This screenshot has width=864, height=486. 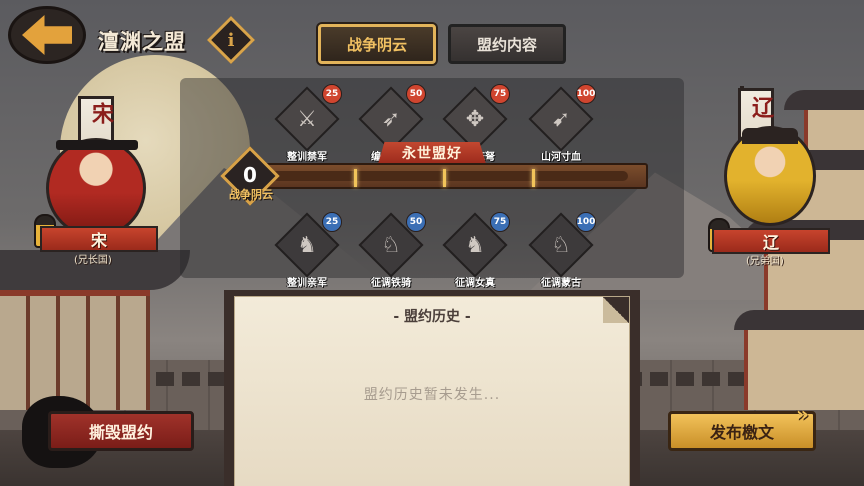 I want to click on song-banner-text: 宋, so click(x=101, y=113).